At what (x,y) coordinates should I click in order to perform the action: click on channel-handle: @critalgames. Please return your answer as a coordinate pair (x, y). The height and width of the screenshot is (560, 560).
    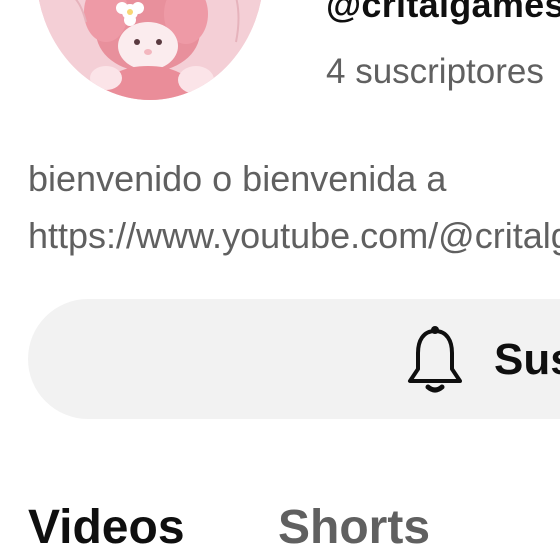
    Looking at the image, I should click on (443, 12).